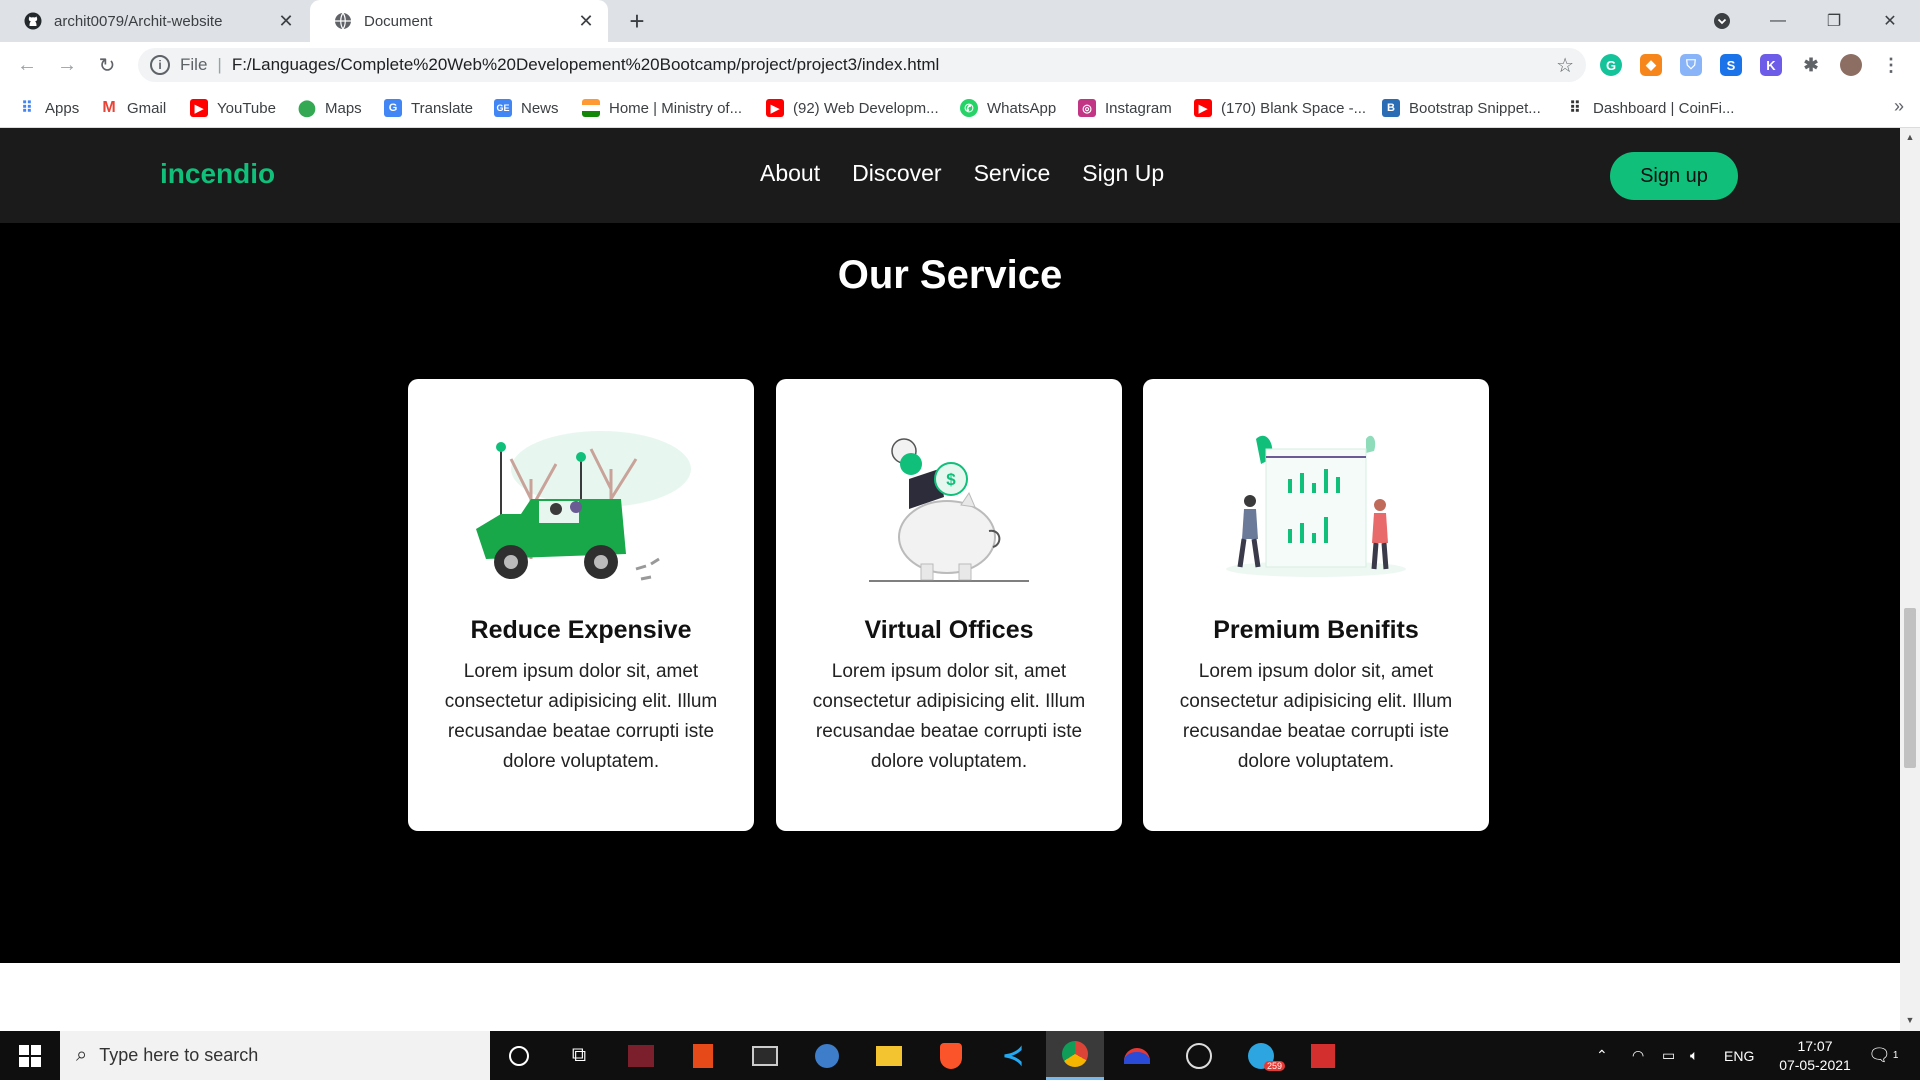 This screenshot has width=1920, height=1080. What do you see at coordinates (1075, 1055) in the screenshot?
I see `chrome-icon` at bounding box center [1075, 1055].